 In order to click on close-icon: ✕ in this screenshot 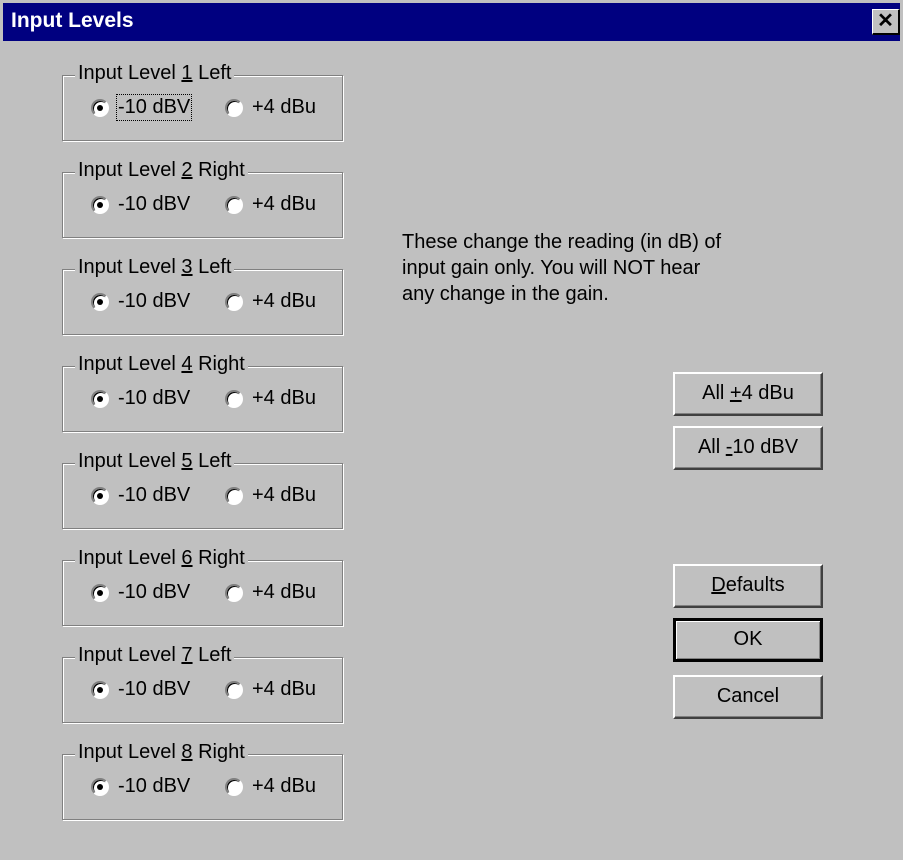, I will do `click(885, 21)`.